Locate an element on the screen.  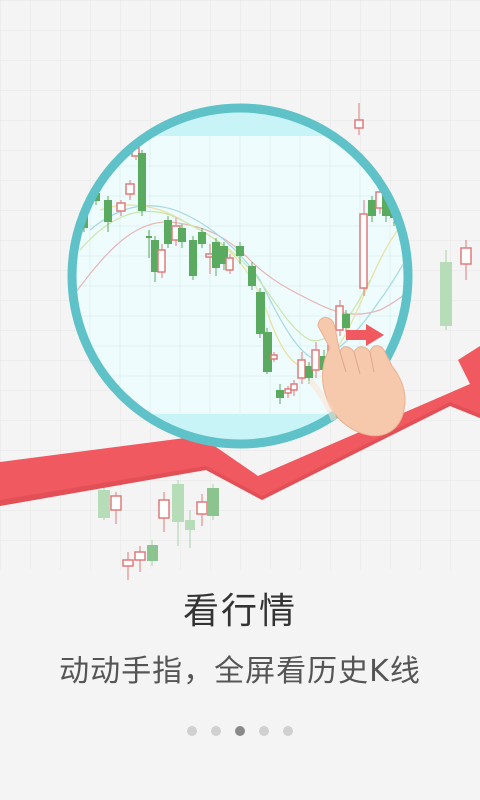
page-indicator is located at coordinates (240, 731).